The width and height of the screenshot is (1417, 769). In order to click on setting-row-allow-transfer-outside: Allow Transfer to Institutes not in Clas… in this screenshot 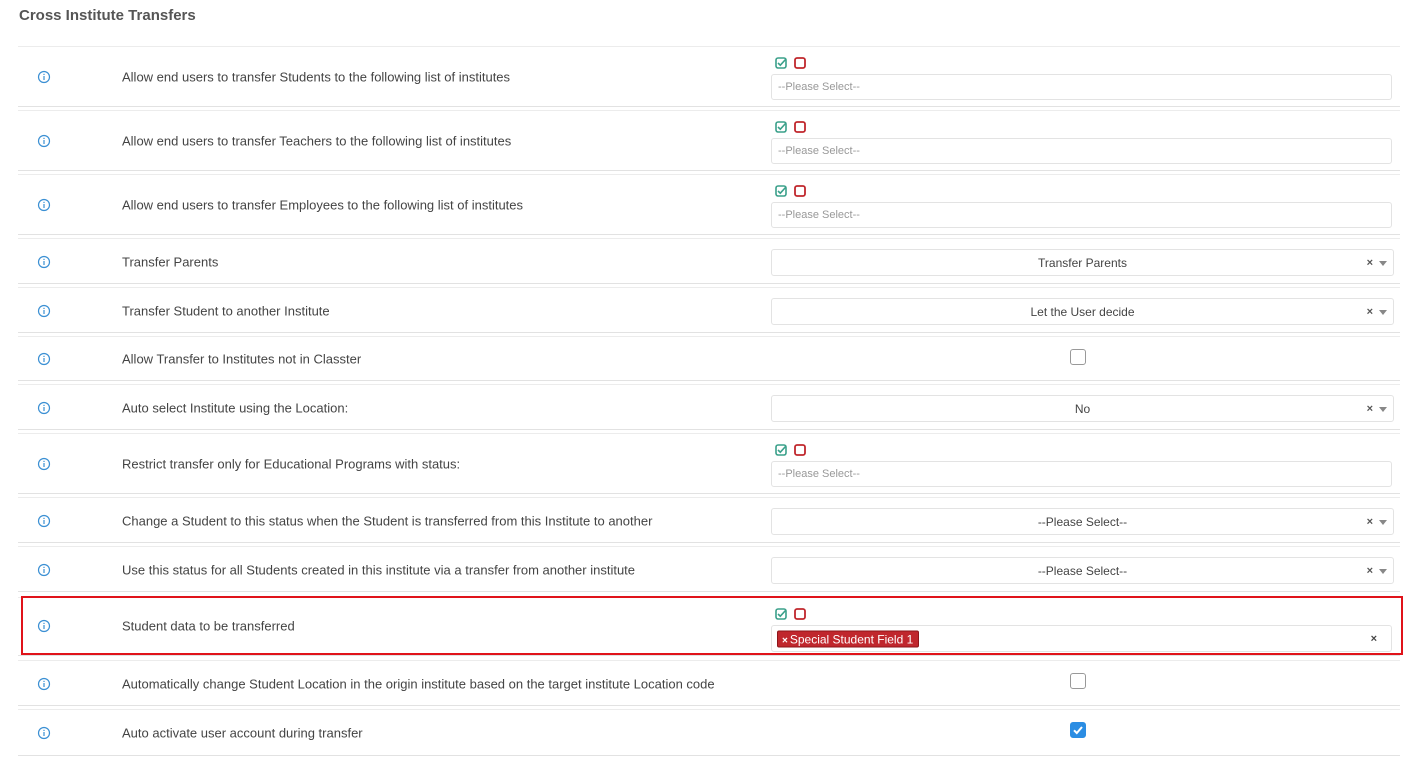, I will do `click(709, 358)`.